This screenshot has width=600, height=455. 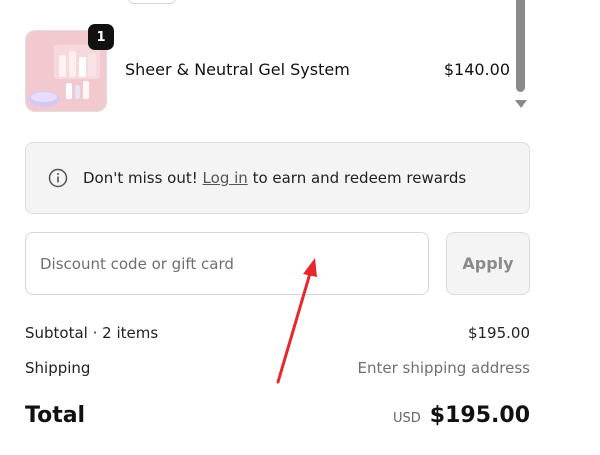 What do you see at coordinates (58, 178) in the screenshot?
I see `info-icon` at bounding box center [58, 178].